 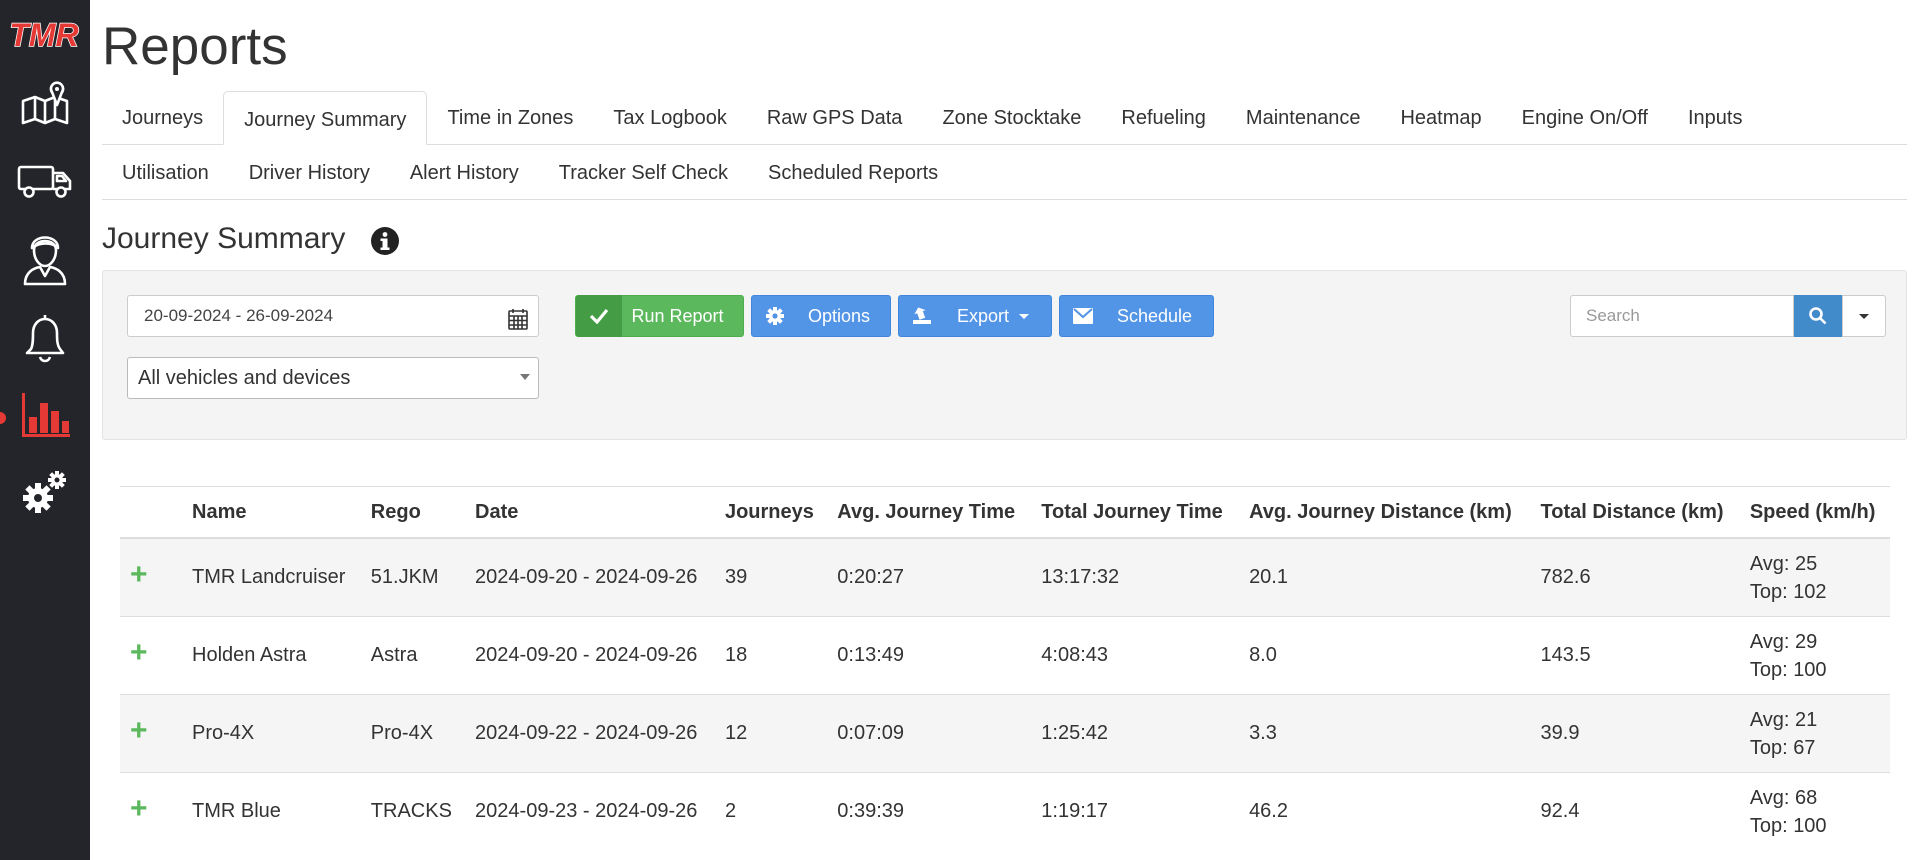 What do you see at coordinates (162, 117) in the screenshot?
I see `tab-journeys: Journeys` at bounding box center [162, 117].